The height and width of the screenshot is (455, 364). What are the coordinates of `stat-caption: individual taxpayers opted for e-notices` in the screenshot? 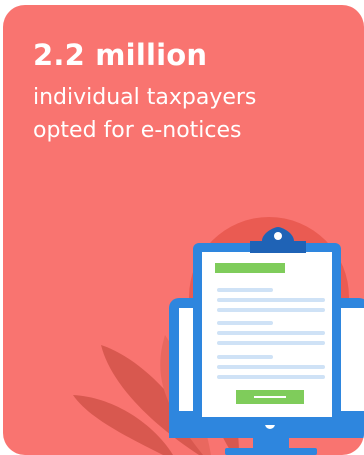 It's located at (183, 114).